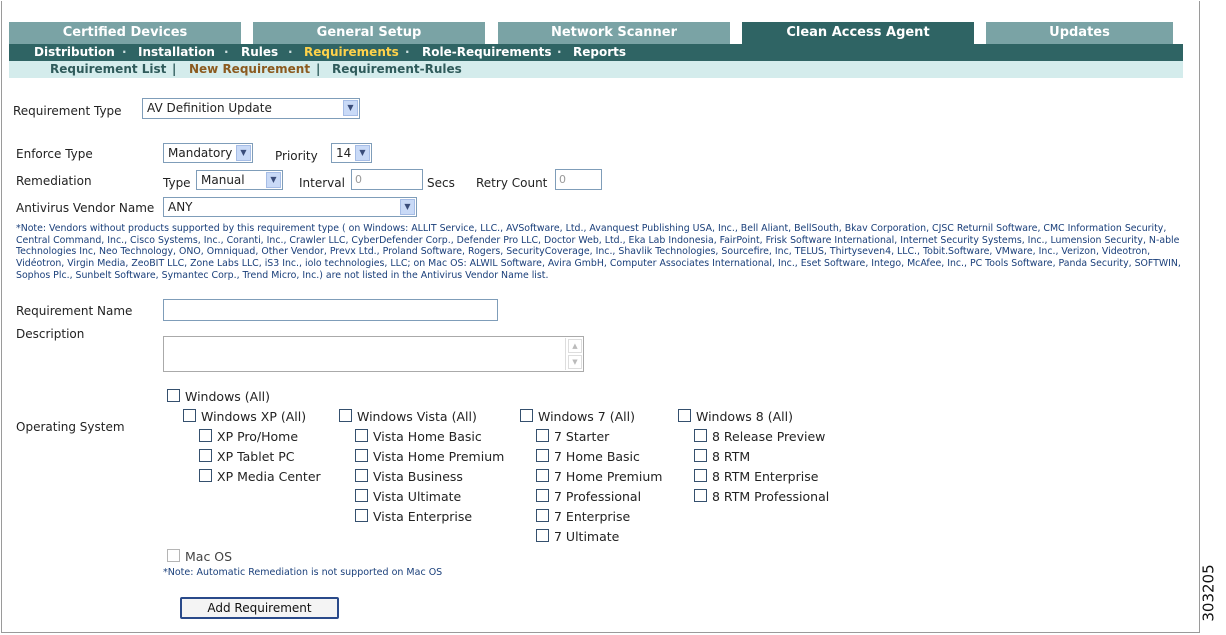  What do you see at coordinates (269, 476) in the screenshot?
I see `os-item-label: XP Media Center` at bounding box center [269, 476].